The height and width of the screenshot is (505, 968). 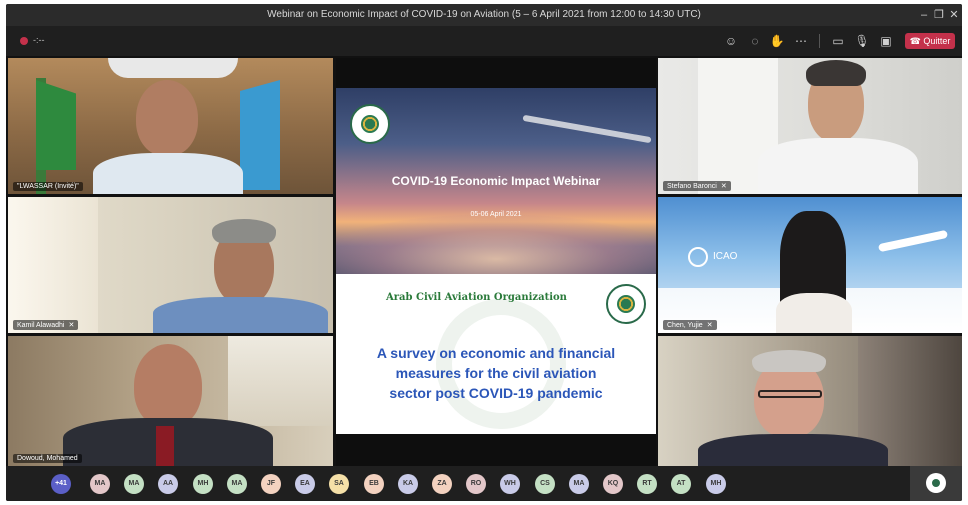 What do you see at coordinates (924, 15) in the screenshot?
I see `minimize-icon: –` at bounding box center [924, 15].